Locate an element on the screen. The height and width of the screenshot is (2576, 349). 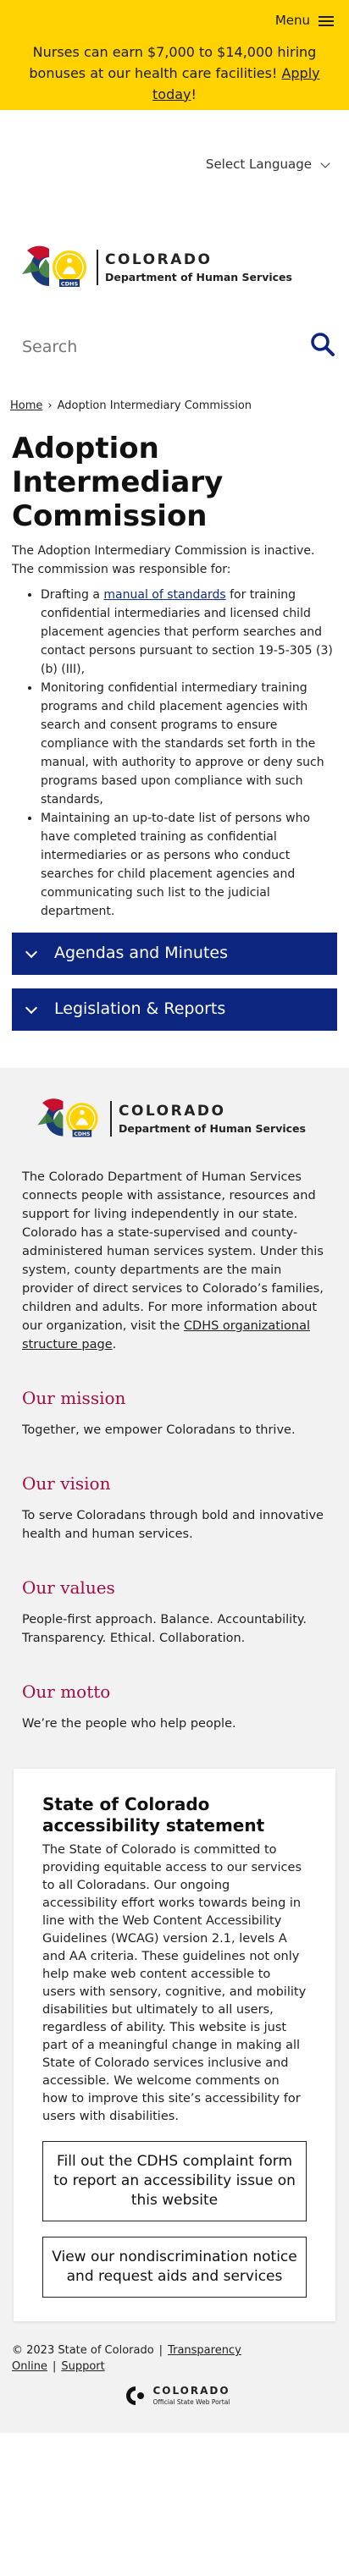
search-bar is located at coordinates (175, 360).